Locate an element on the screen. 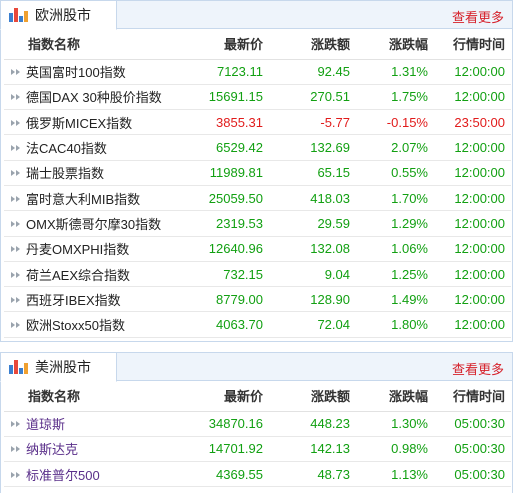 This screenshot has height=493, width=513. table-row: 西班牙IBEX指数 8779.00 128.90 1.49% 12:00:00 is located at coordinates (257, 299).